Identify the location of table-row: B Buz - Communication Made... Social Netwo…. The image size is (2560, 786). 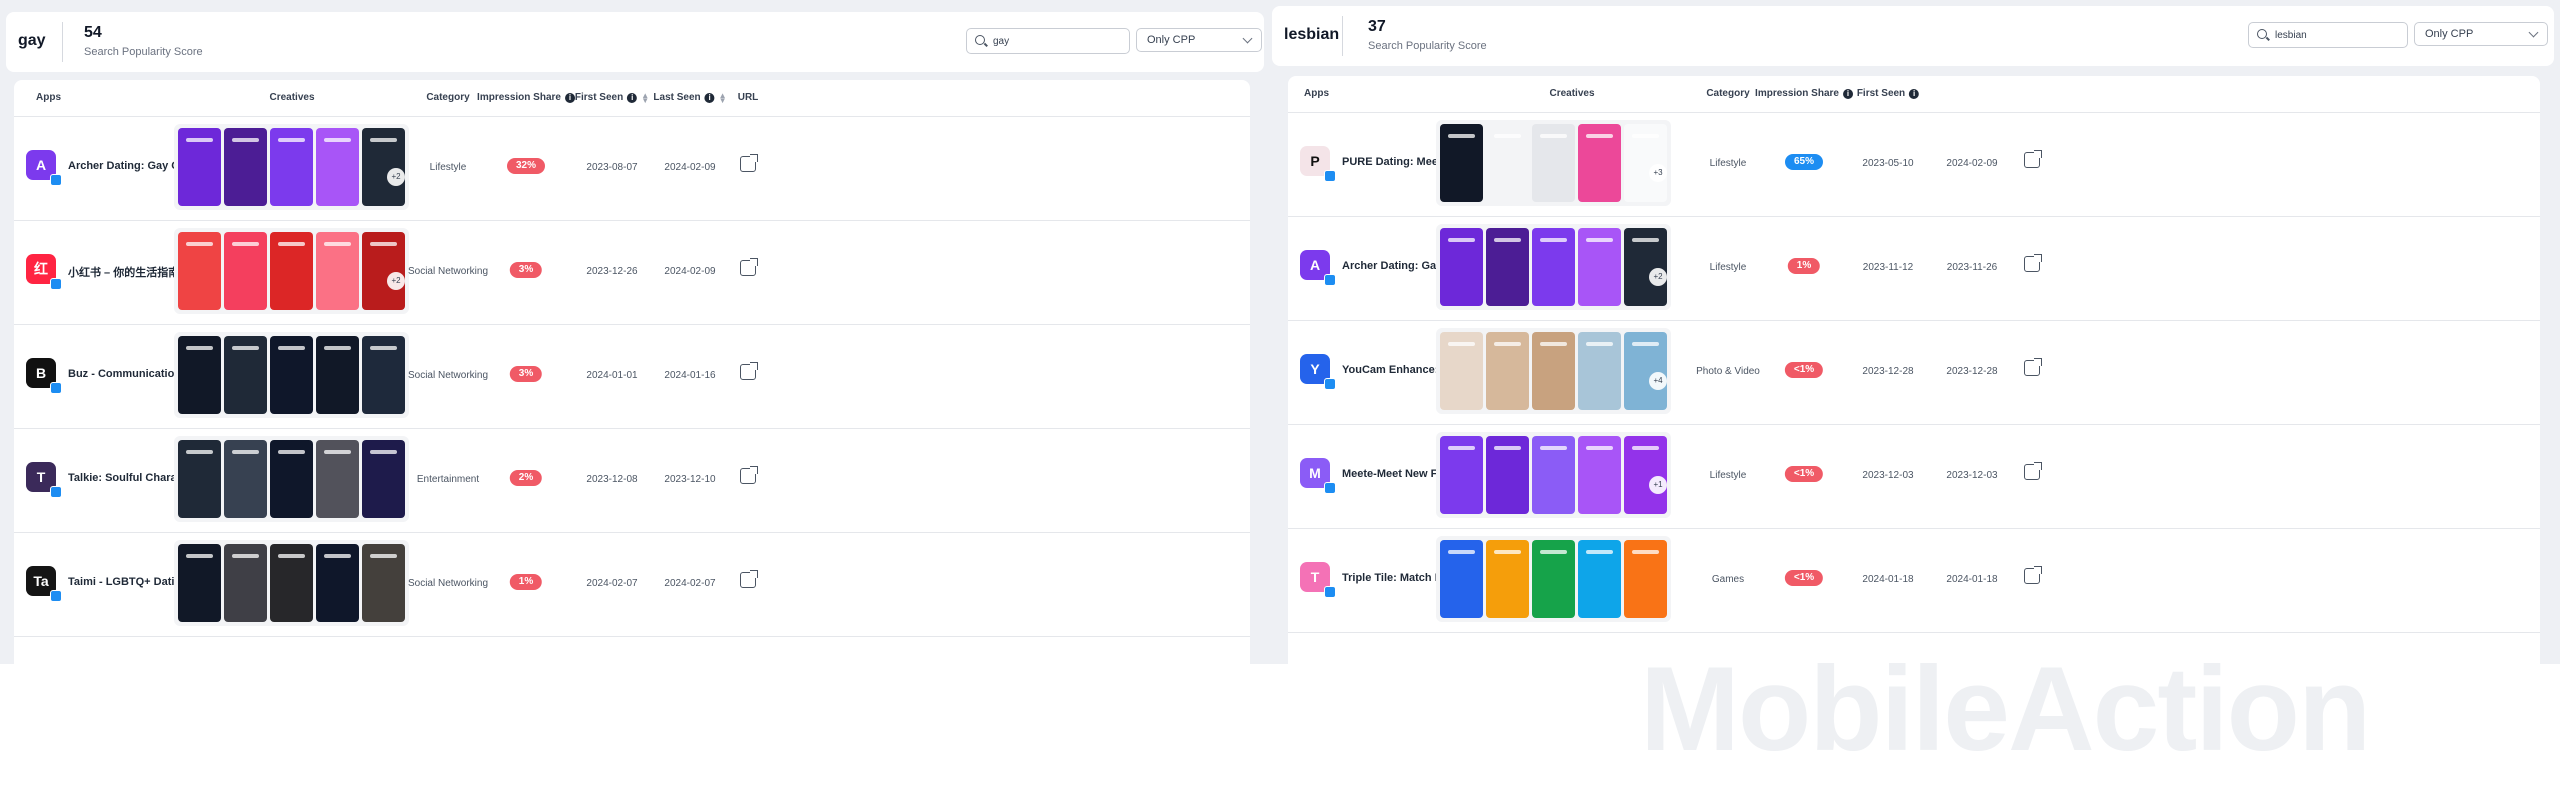
(632, 376).